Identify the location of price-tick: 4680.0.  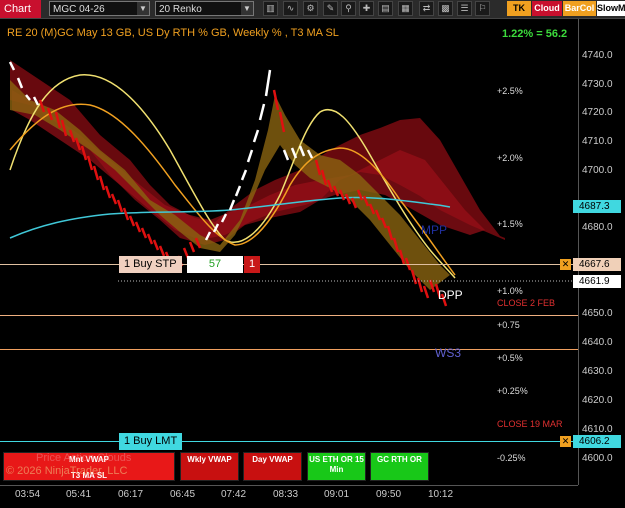
(597, 227).